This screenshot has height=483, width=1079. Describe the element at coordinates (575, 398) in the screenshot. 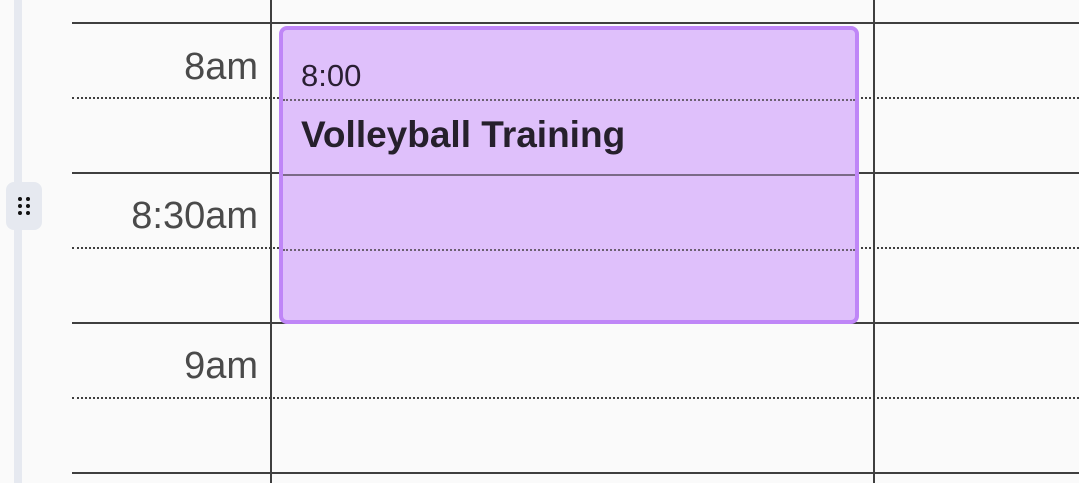

I see `quarter-gridline` at that location.